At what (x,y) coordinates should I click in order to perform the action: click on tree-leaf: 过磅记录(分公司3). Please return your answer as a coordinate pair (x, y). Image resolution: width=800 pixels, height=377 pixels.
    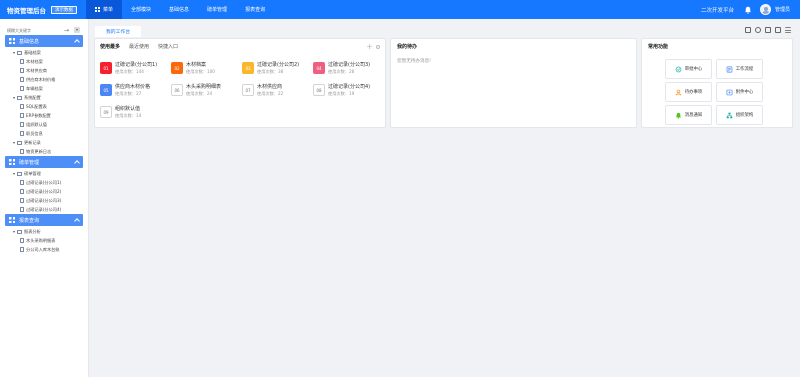
    Looking at the image, I should click on (44, 200).